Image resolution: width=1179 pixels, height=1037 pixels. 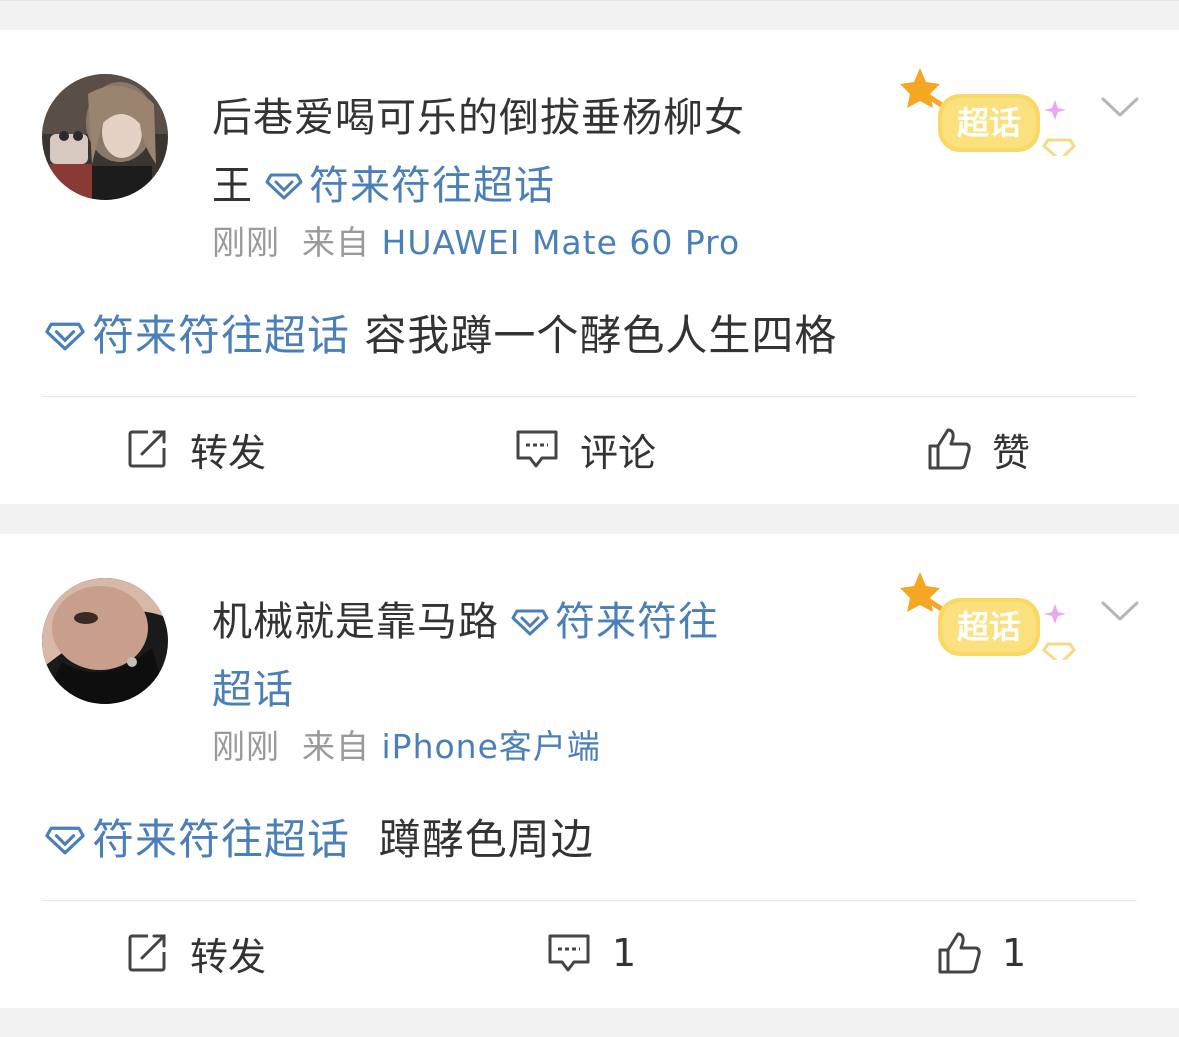 I want to click on username-continued: 王, so click(x=232, y=186).